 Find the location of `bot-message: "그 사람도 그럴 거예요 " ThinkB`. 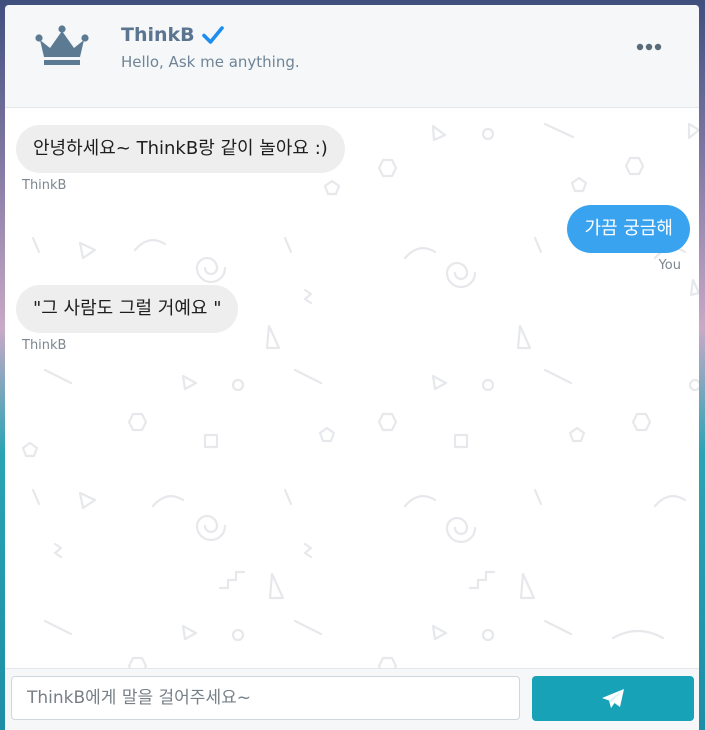

bot-message: "그 사람도 그럴 거예요 " ThinkB is located at coordinates (127, 319).